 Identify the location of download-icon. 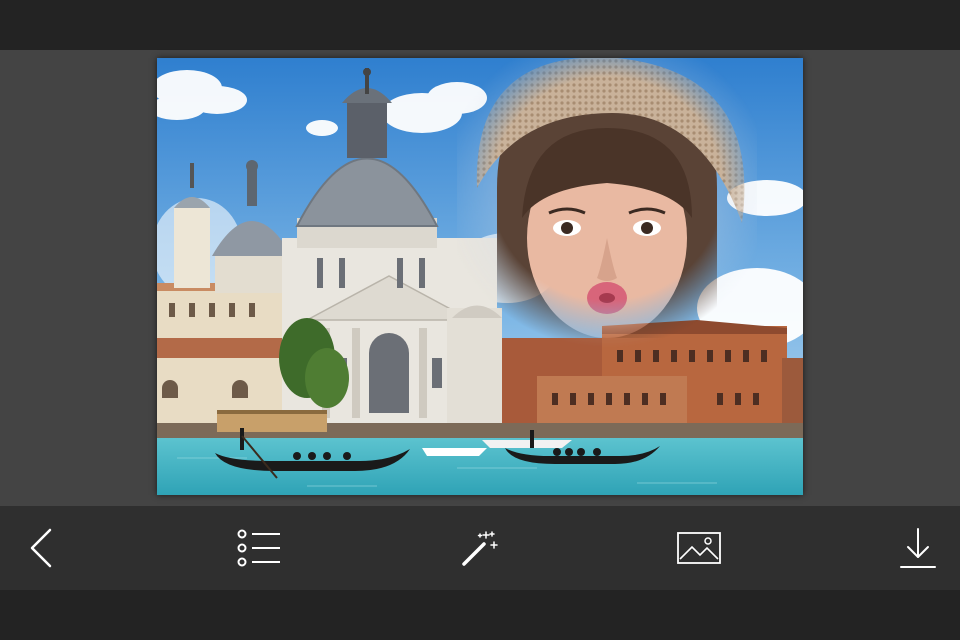
(918, 548).